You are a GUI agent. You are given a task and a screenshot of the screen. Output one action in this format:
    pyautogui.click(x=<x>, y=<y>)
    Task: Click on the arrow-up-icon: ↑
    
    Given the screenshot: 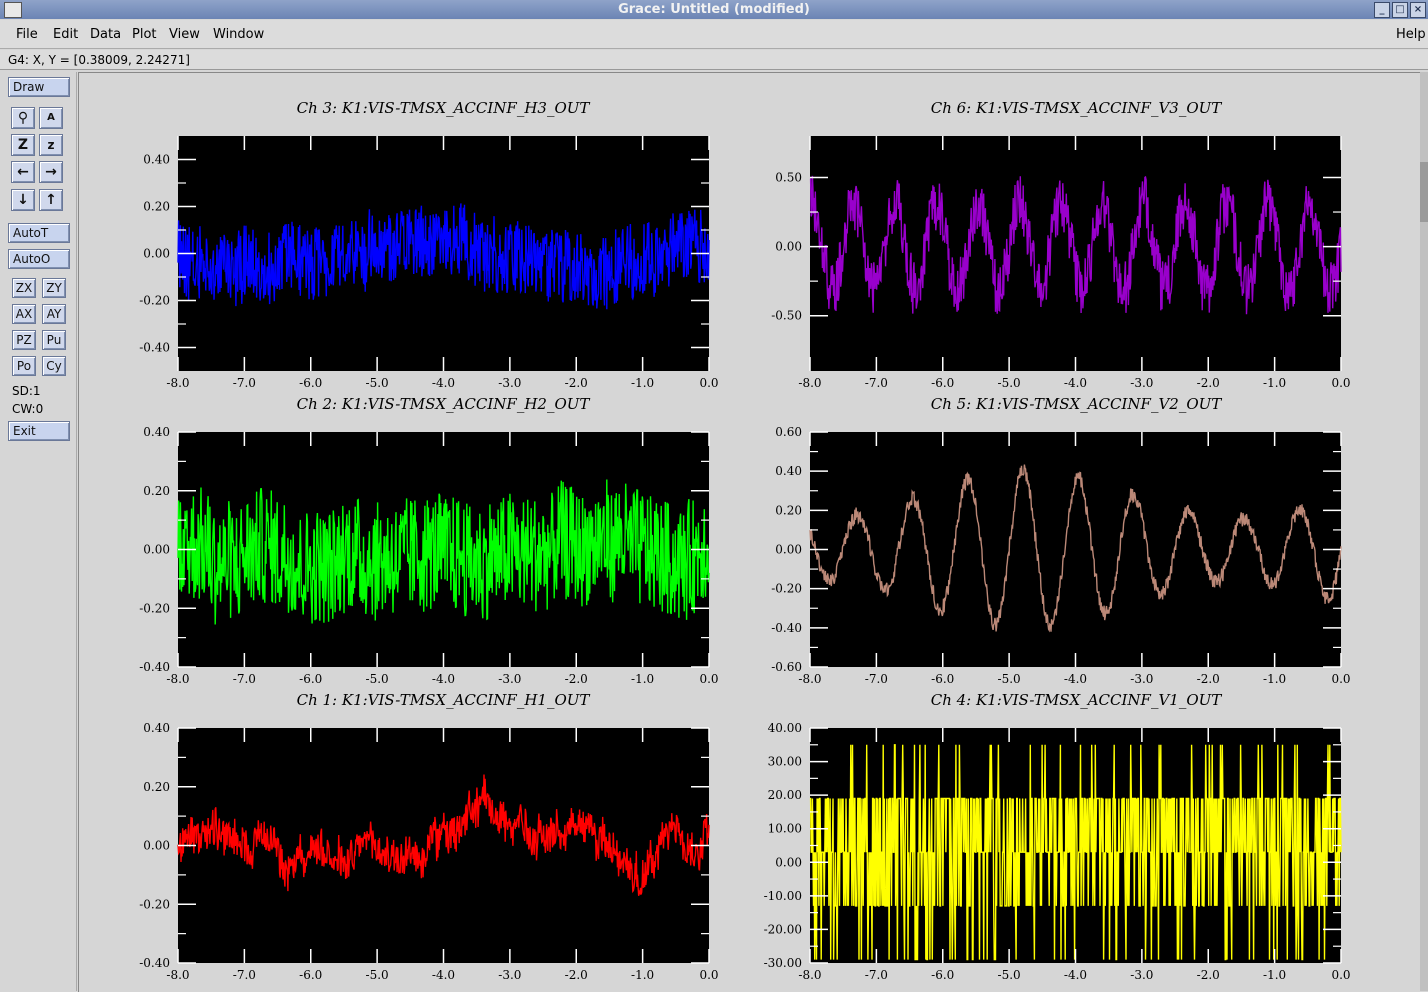 What is the action you would take?
    pyautogui.click(x=51, y=200)
    